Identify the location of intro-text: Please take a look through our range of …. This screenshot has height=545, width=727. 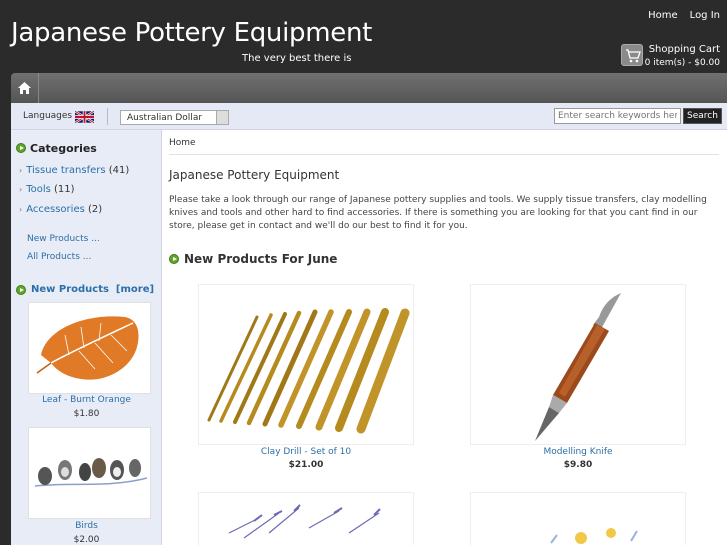
(438, 213).